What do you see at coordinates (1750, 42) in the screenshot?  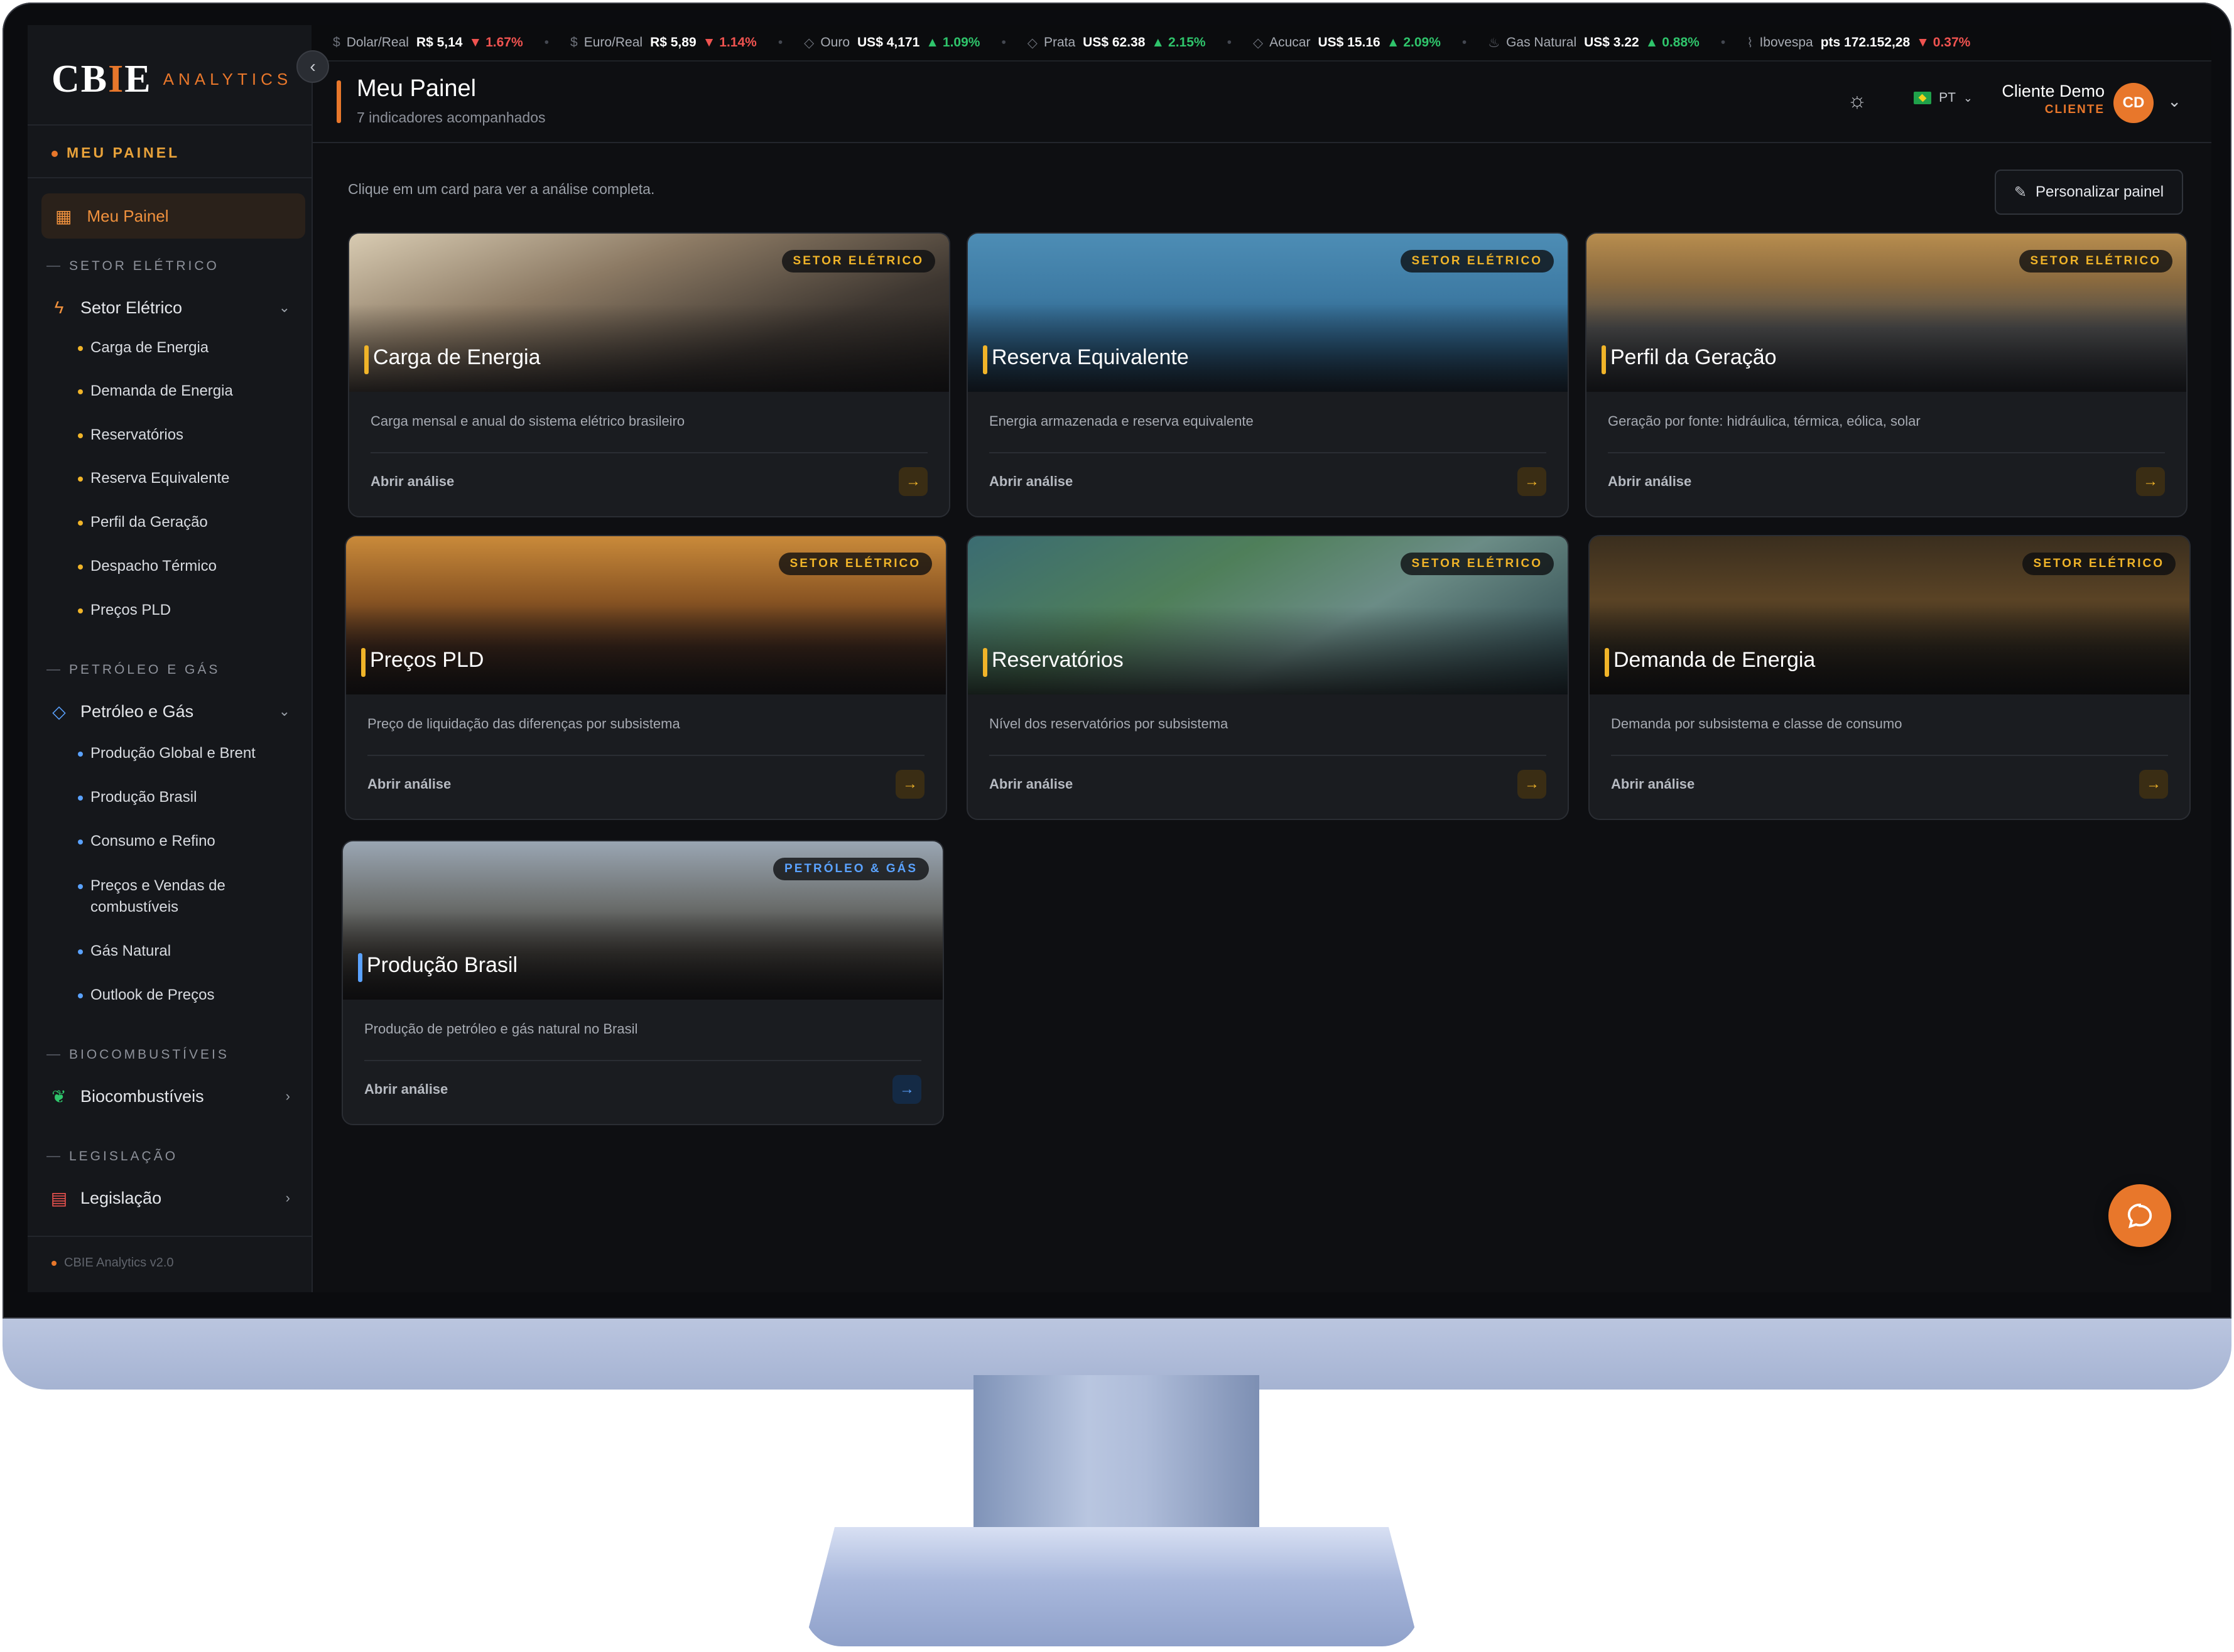 I see `trend-icon: ⌇` at bounding box center [1750, 42].